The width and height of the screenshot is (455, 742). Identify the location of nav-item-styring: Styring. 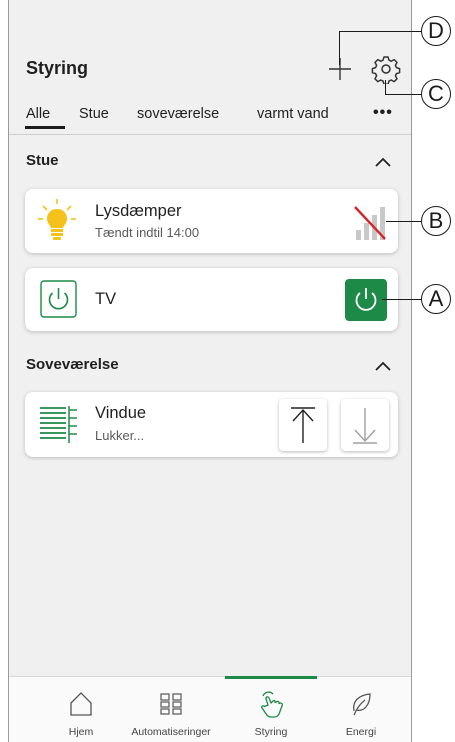
(271, 709).